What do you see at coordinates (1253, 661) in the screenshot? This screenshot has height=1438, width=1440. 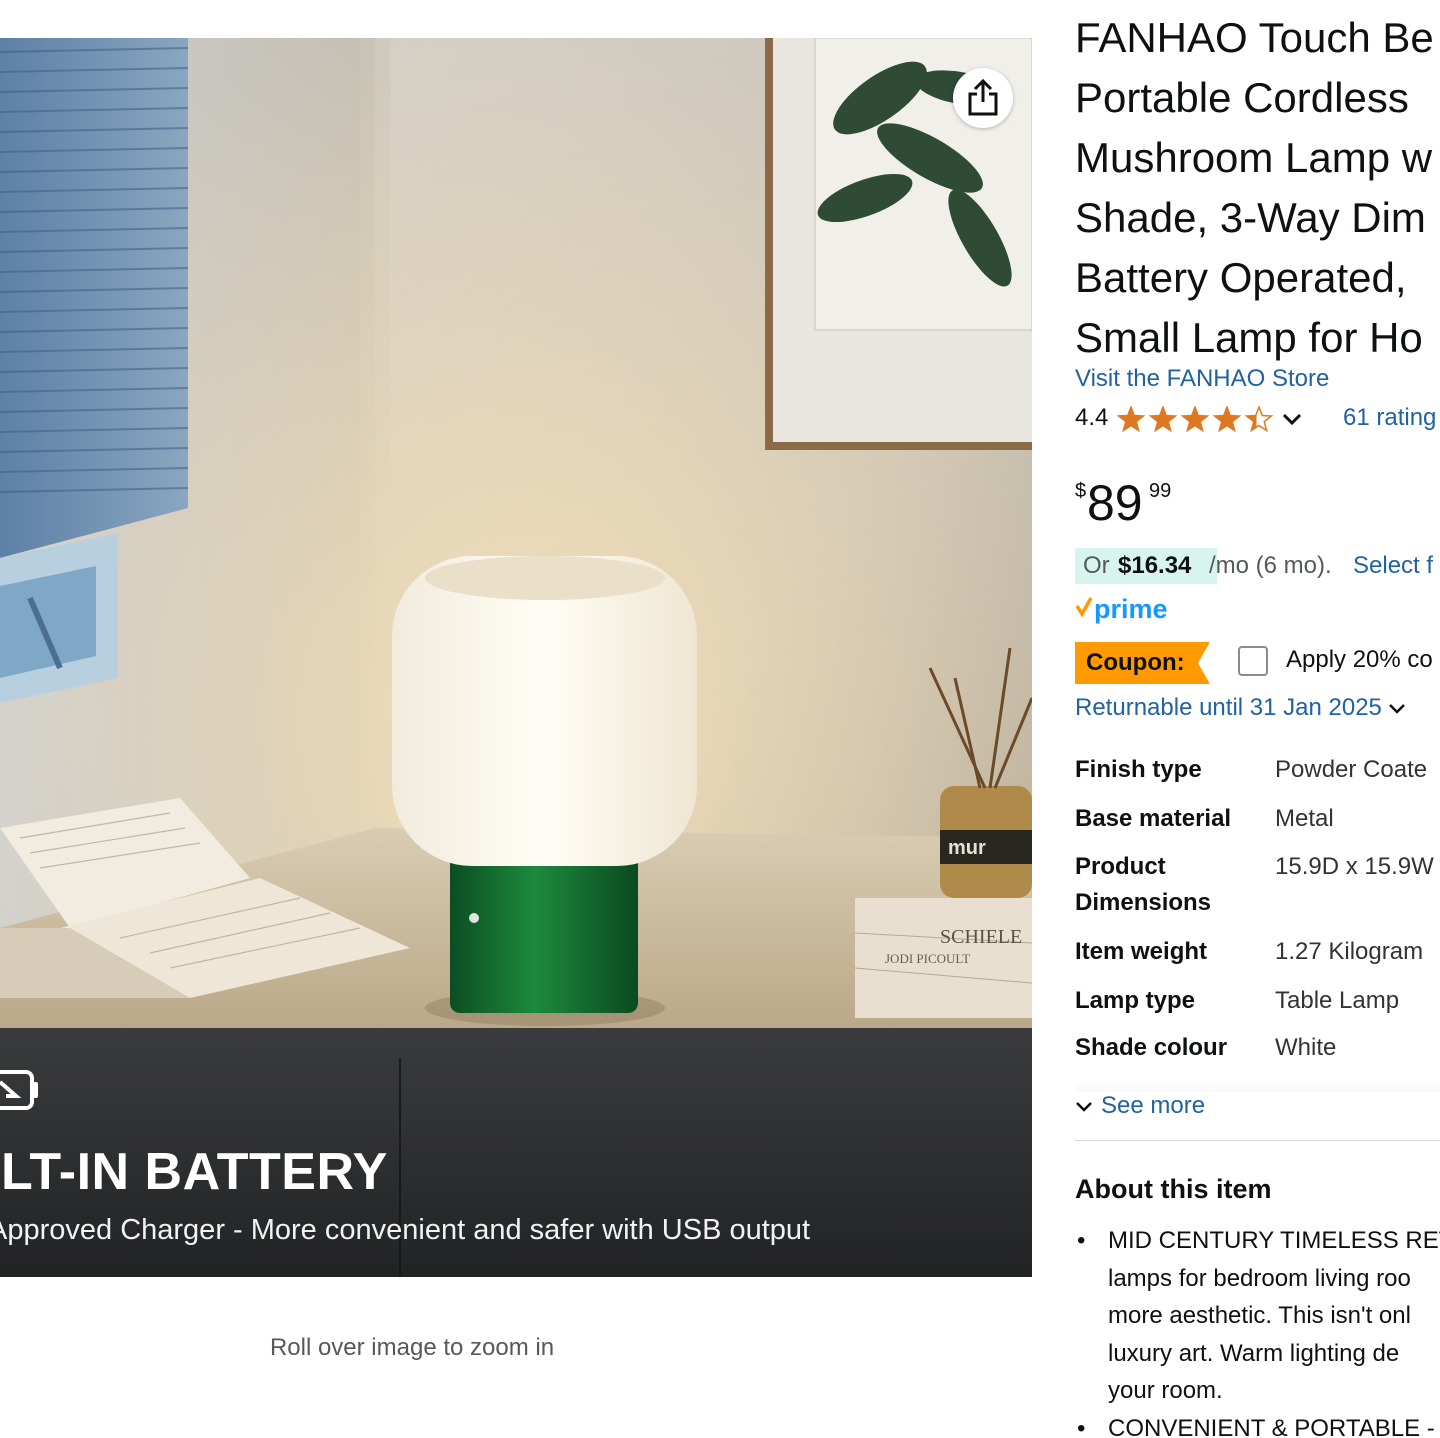 I see `coupon-checkbox` at bounding box center [1253, 661].